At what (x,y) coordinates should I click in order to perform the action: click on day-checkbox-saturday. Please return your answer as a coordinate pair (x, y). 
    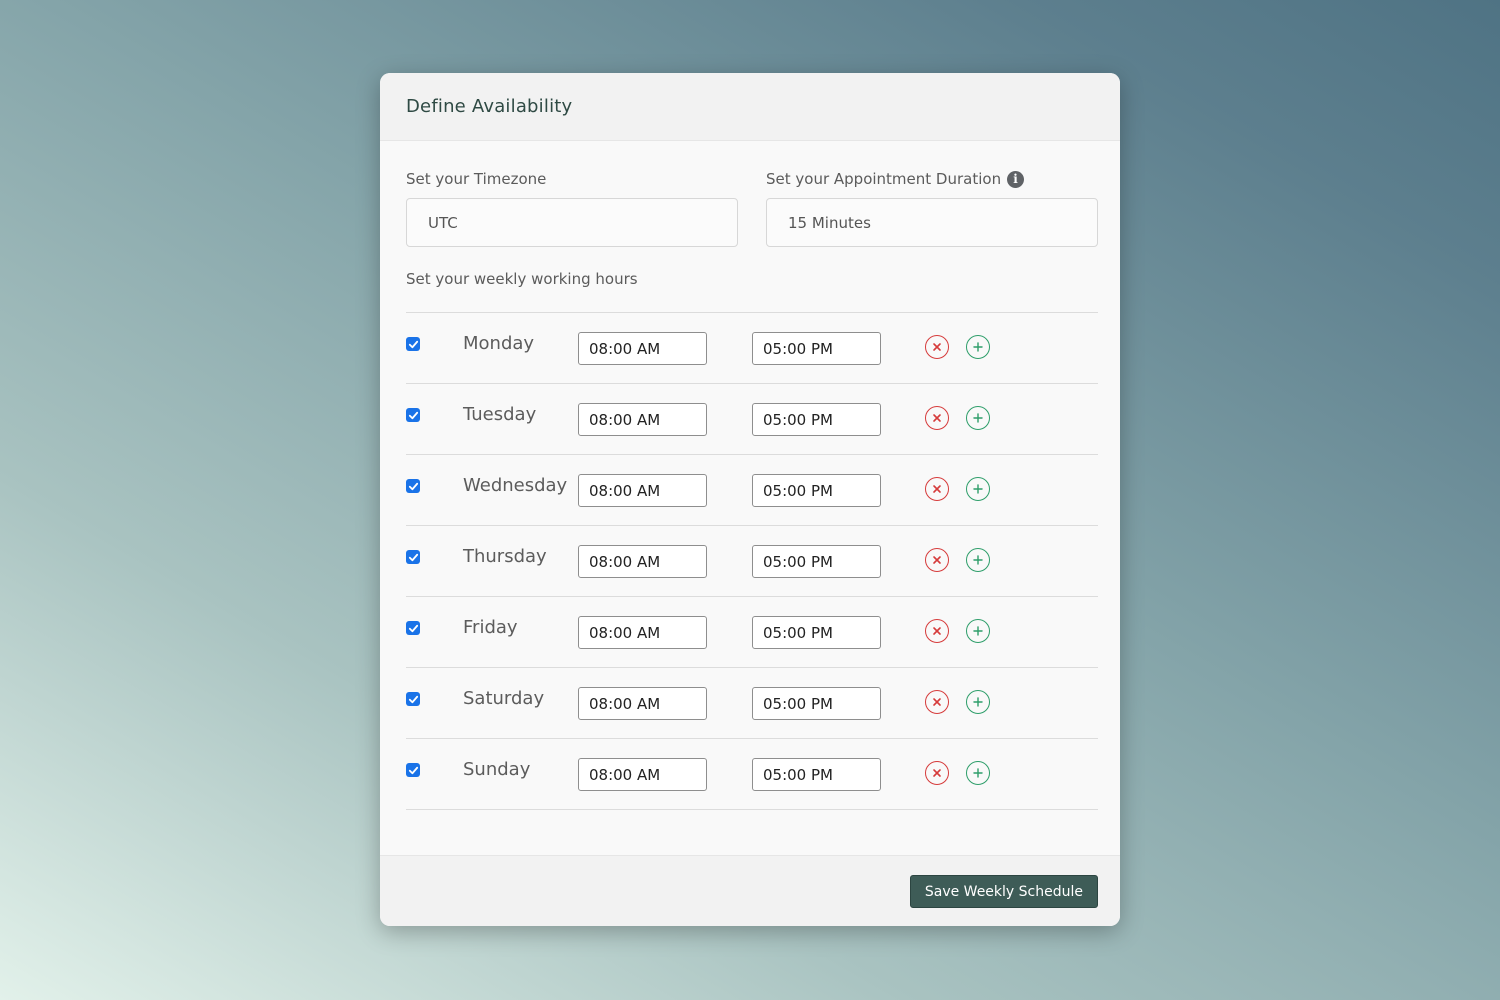
    Looking at the image, I should click on (413, 699).